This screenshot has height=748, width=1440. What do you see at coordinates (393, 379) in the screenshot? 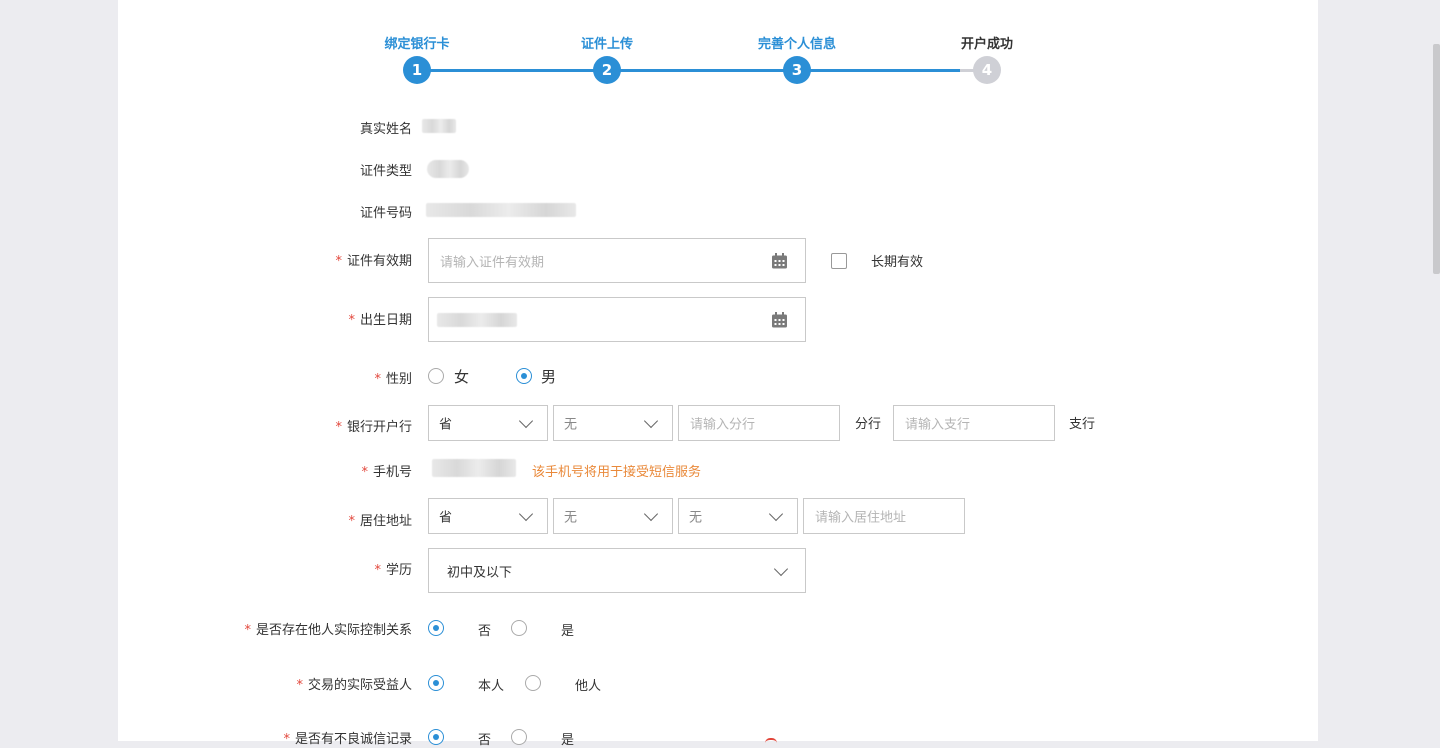
I see `gender-label: * 性别` at bounding box center [393, 379].